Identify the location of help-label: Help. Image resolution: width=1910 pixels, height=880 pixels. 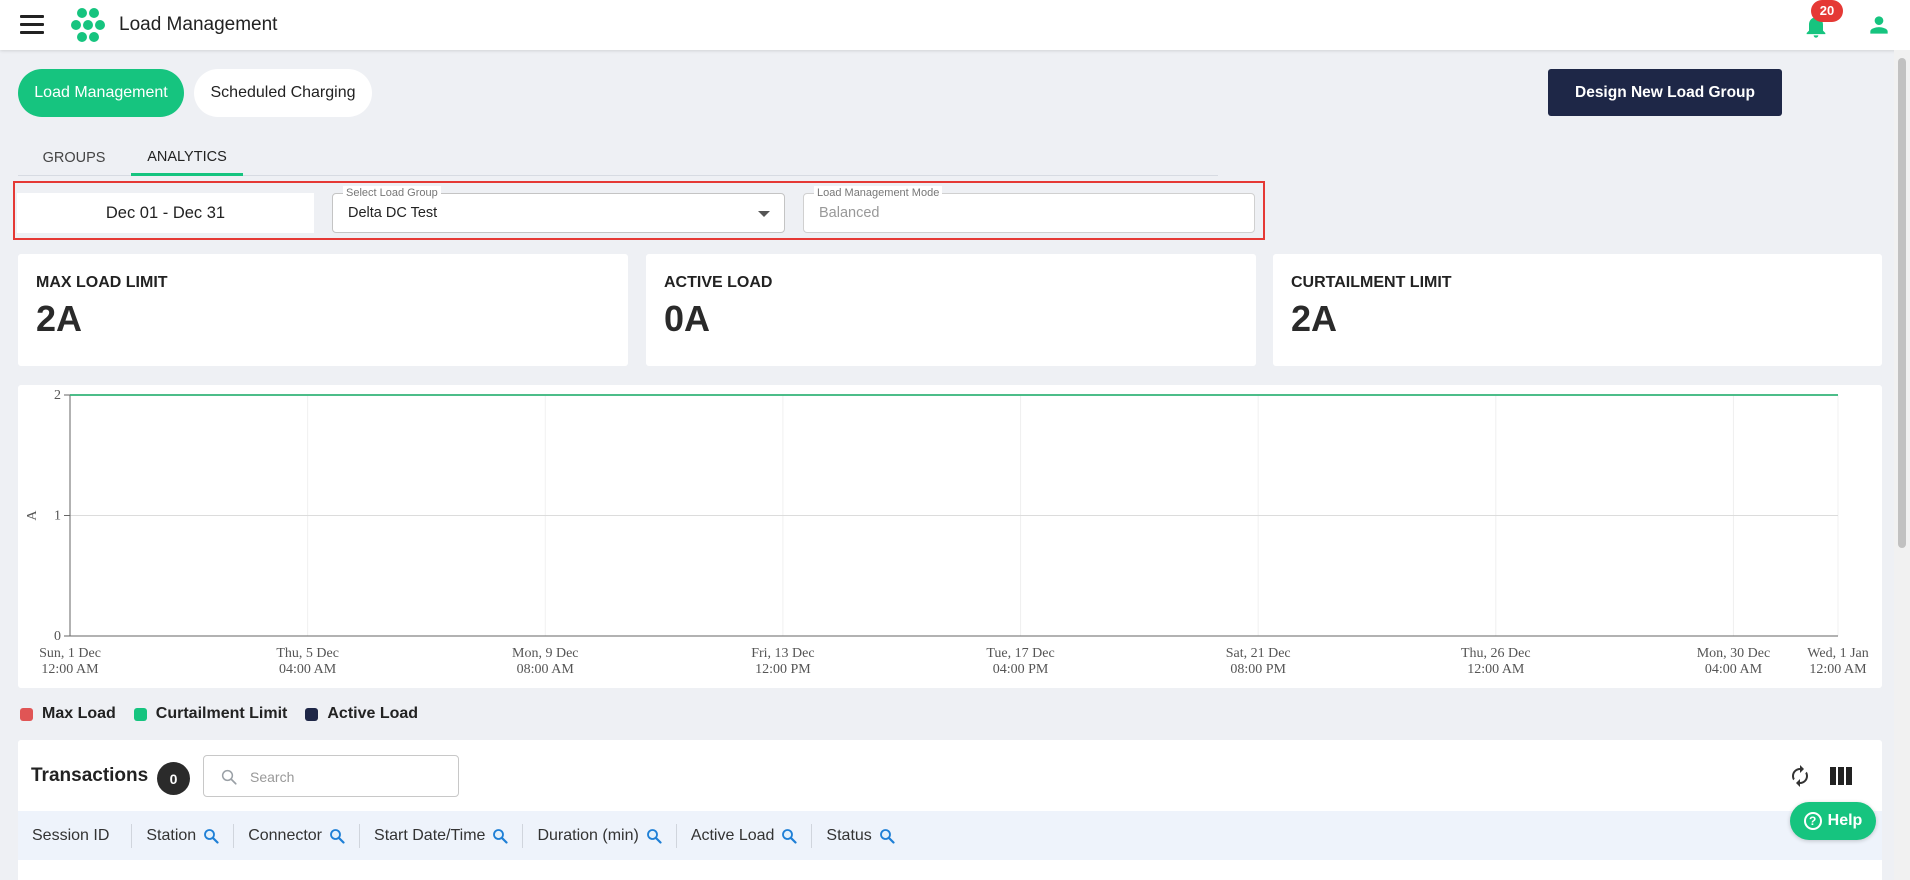
(1845, 820).